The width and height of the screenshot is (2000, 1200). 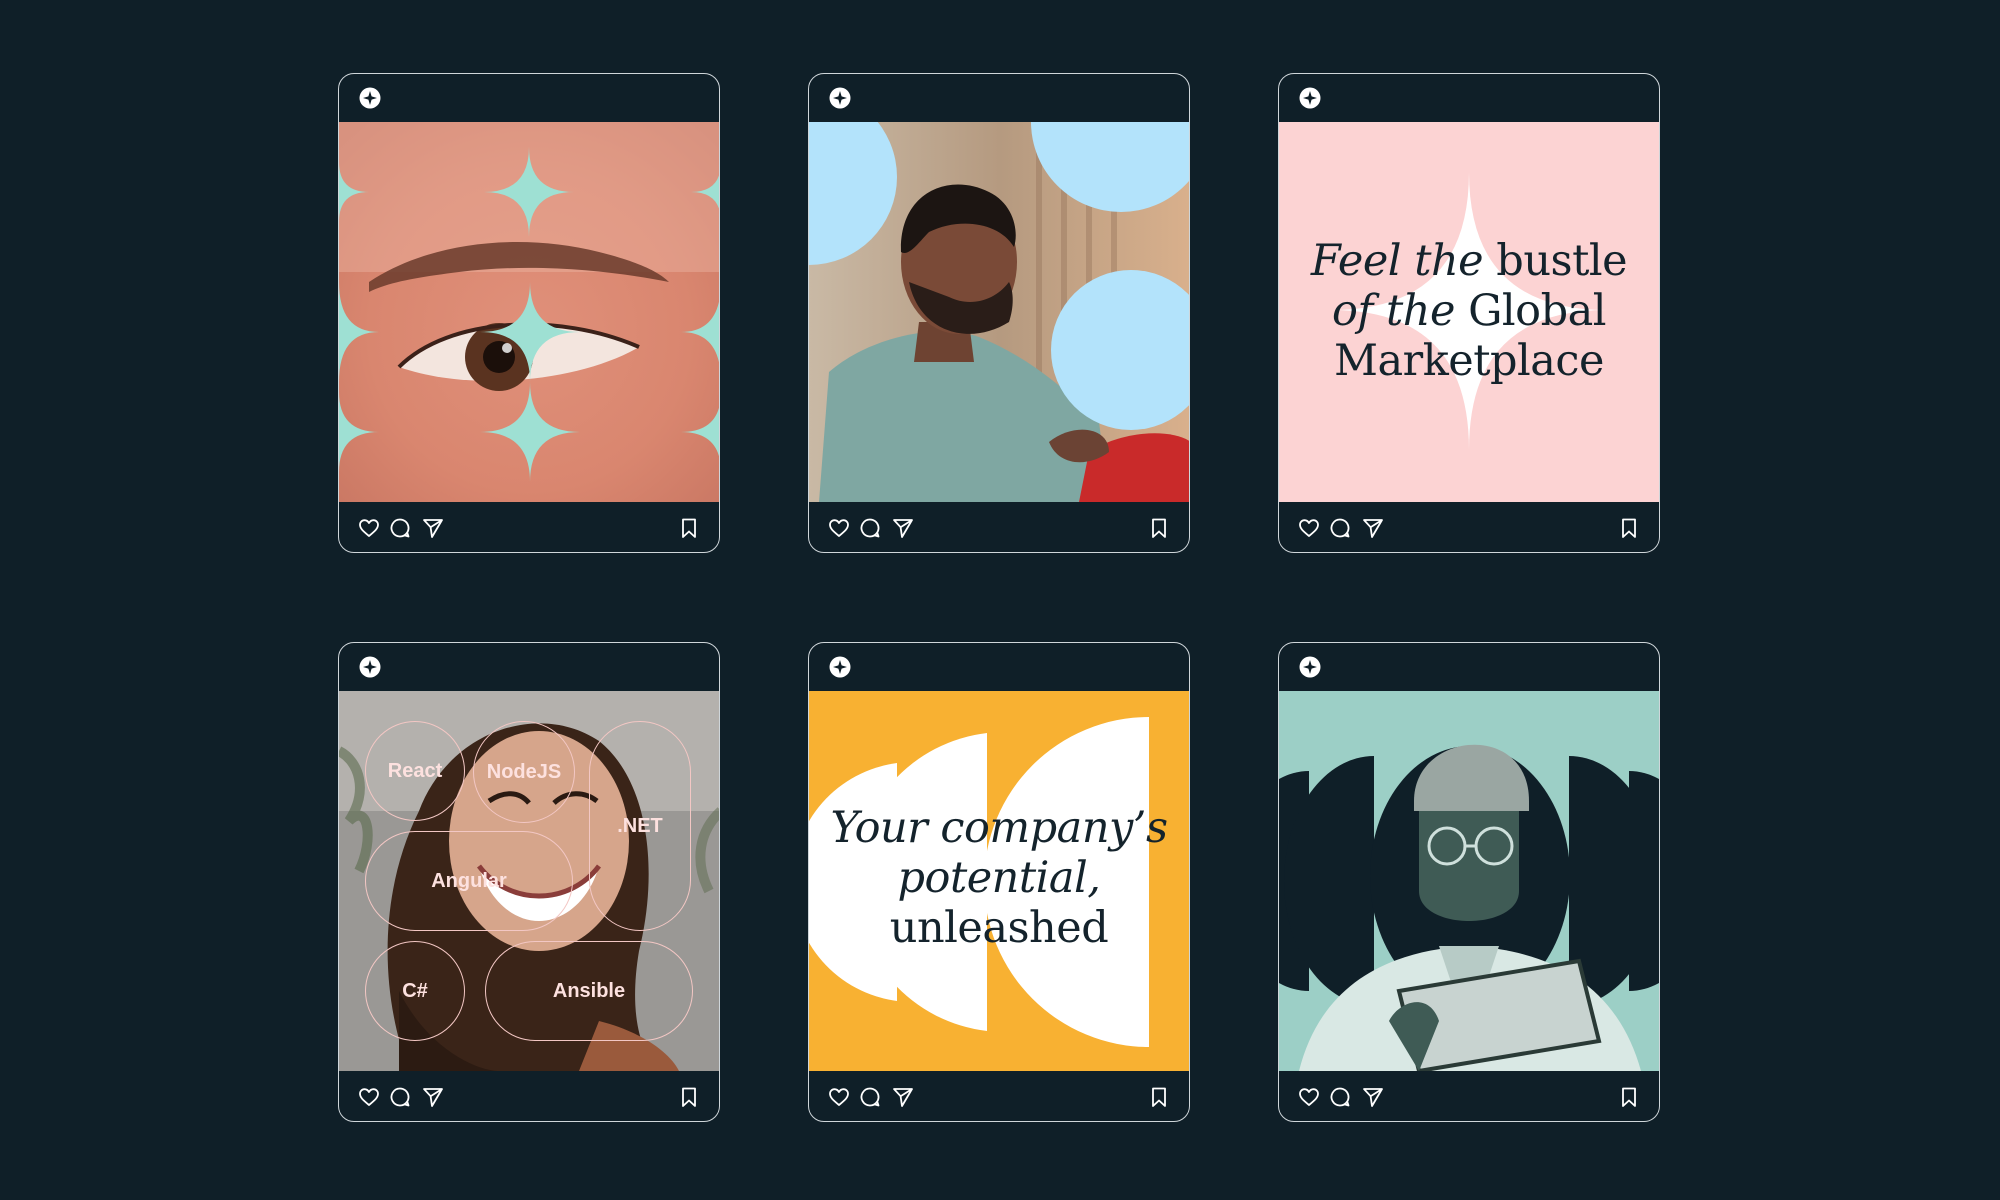 I want to click on post-card-5: Your company’s potential, unleashed, so click(x=999, y=882).